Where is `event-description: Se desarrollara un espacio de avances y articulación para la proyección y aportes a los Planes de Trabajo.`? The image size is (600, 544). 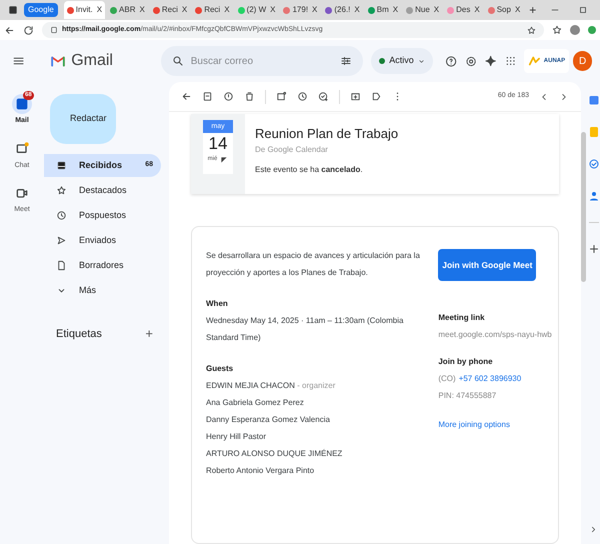 event-description: Se desarrollara un espacio de avances y articulación para la proyección y aportes a los Planes de Trabajo. is located at coordinates (313, 264).